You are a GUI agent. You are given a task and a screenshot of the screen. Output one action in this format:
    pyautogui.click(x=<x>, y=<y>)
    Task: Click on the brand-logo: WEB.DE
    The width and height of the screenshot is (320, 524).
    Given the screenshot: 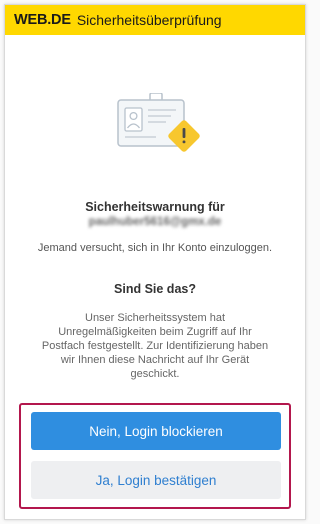 What is the action you would take?
    pyautogui.click(x=42, y=20)
    